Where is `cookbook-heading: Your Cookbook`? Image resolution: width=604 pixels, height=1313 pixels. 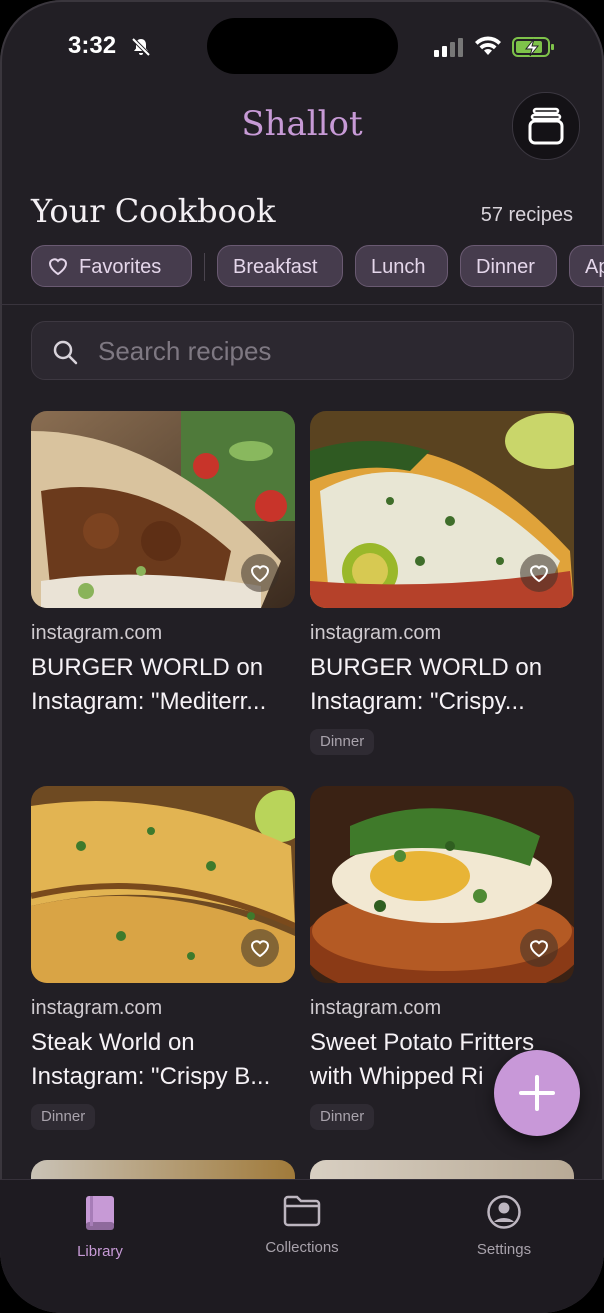
cookbook-heading: Your Cookbook is located at coordinates (153, 211).